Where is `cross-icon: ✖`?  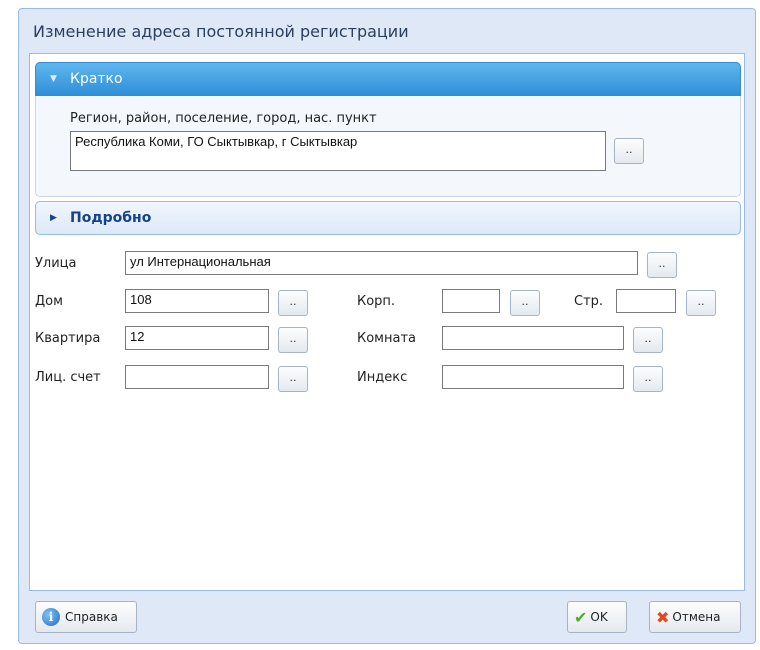
cross-icon: ✖ is located at coordinates (663, 617).